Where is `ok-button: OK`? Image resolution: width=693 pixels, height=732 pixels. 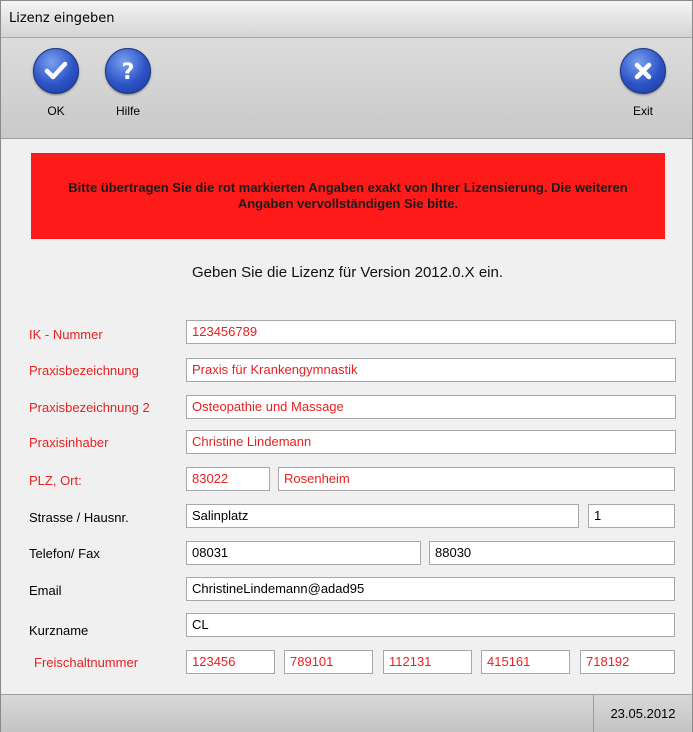
ok-button: OK is located at coordinates (56, 89).